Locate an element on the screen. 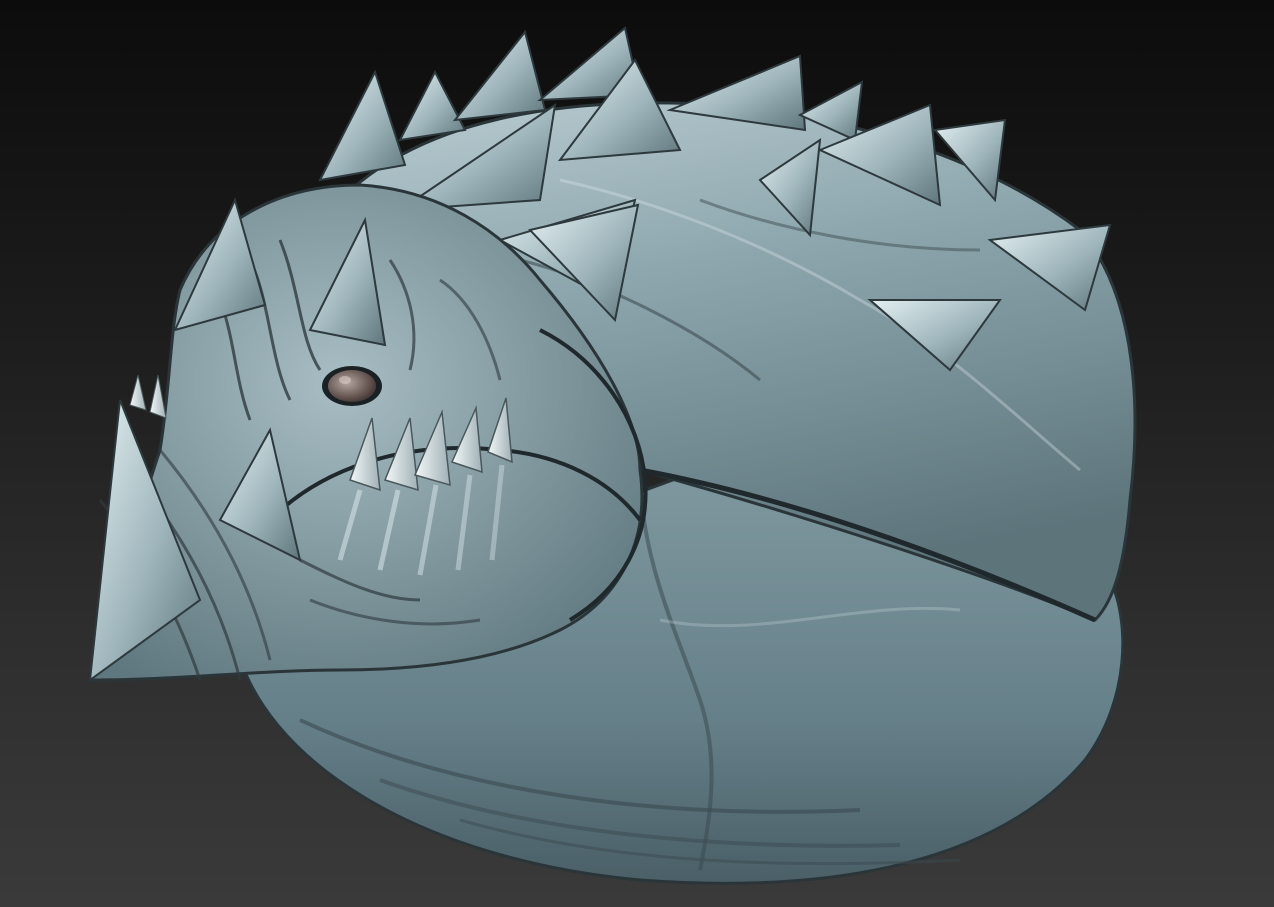 Image resolution: width=1274 pixels, height=907 pixels. creature-eye is located at coordinates (352, 386).